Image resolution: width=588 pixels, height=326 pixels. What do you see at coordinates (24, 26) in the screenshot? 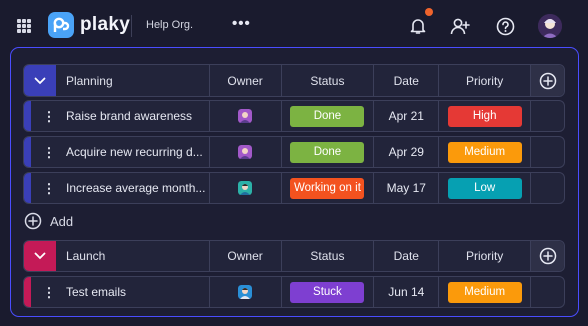
I see `apps-grid-icon` at bounding box center [24, 26].